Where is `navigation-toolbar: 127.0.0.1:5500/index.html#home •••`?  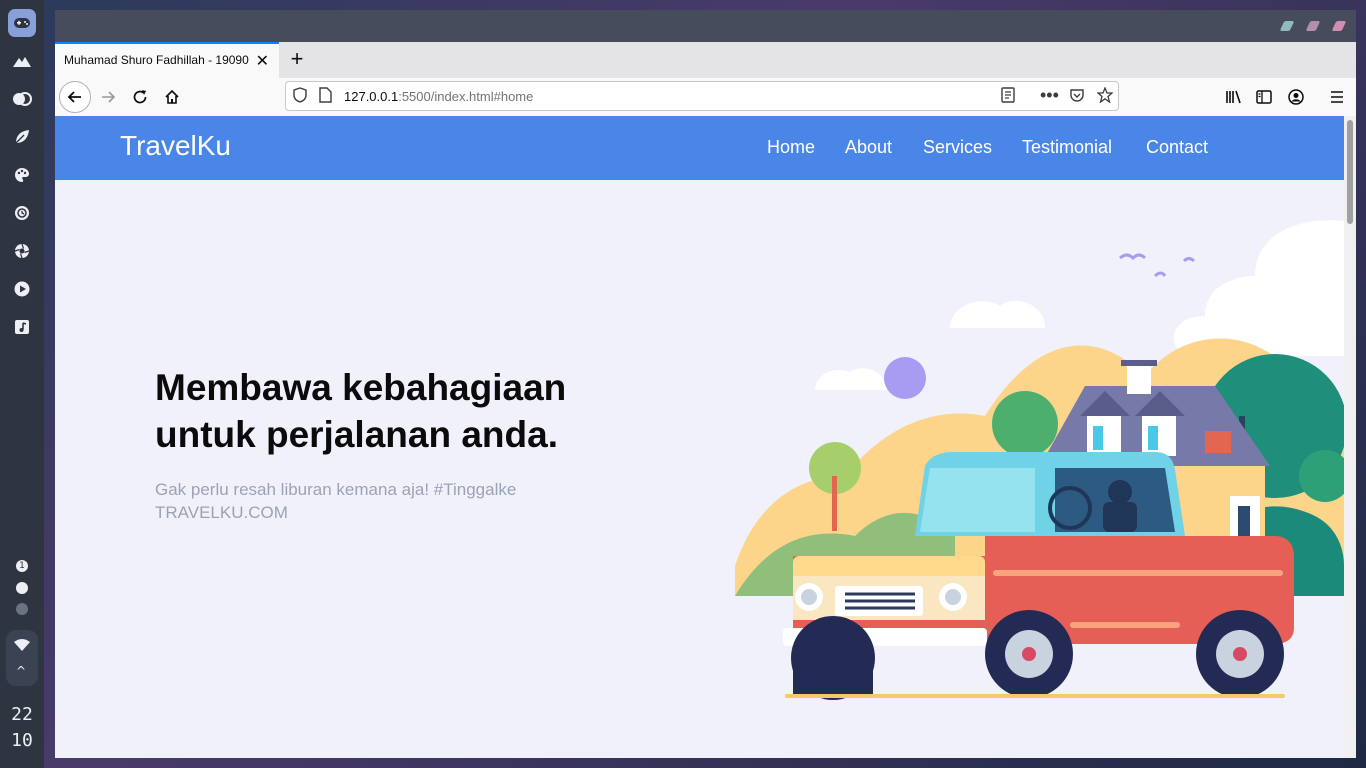
navigation-toolbar: 127.0.0.1:5500/index.html#home ••• is located at coordinates (705, 97).